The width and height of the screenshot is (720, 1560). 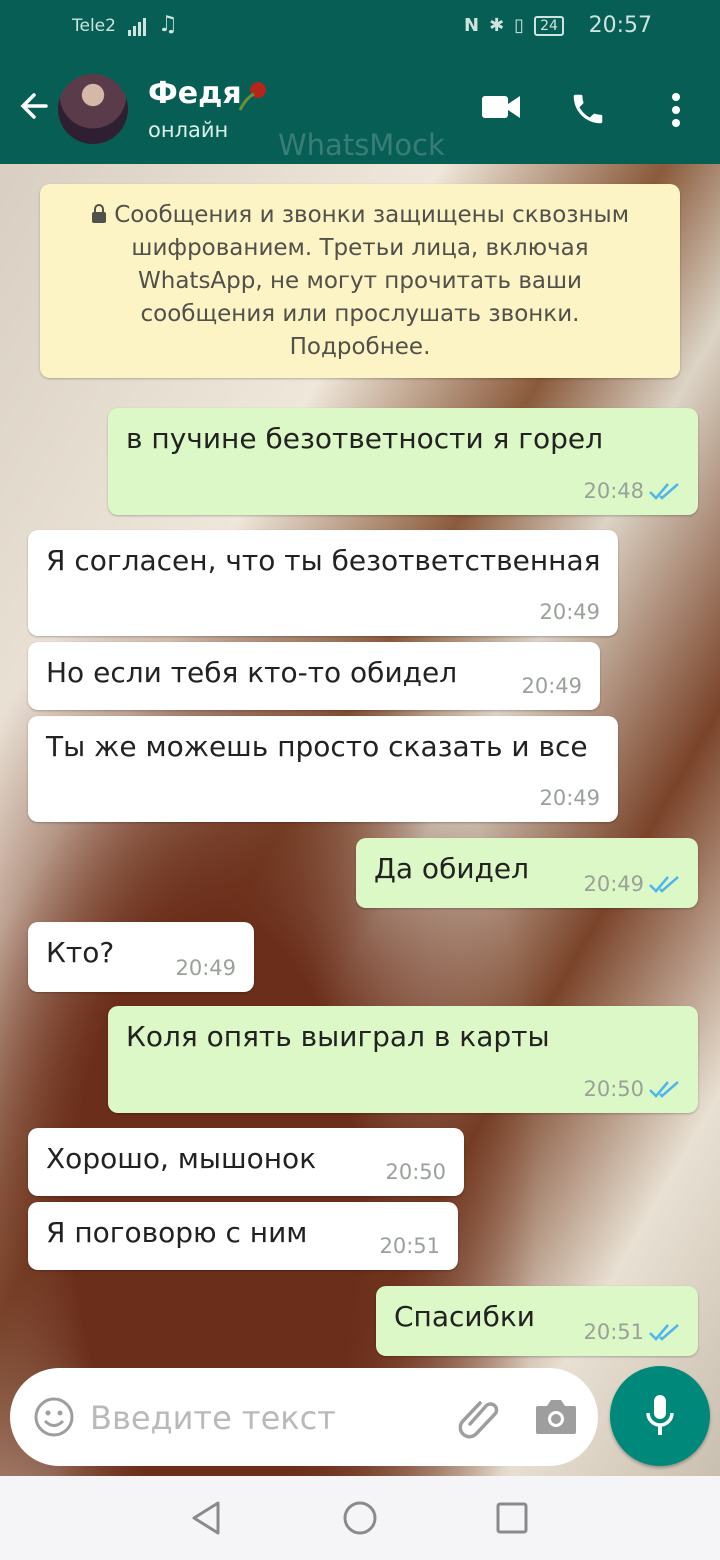 I want to click on message-text: Я согласен, что ты безответственная, so click(x=323, y=560).